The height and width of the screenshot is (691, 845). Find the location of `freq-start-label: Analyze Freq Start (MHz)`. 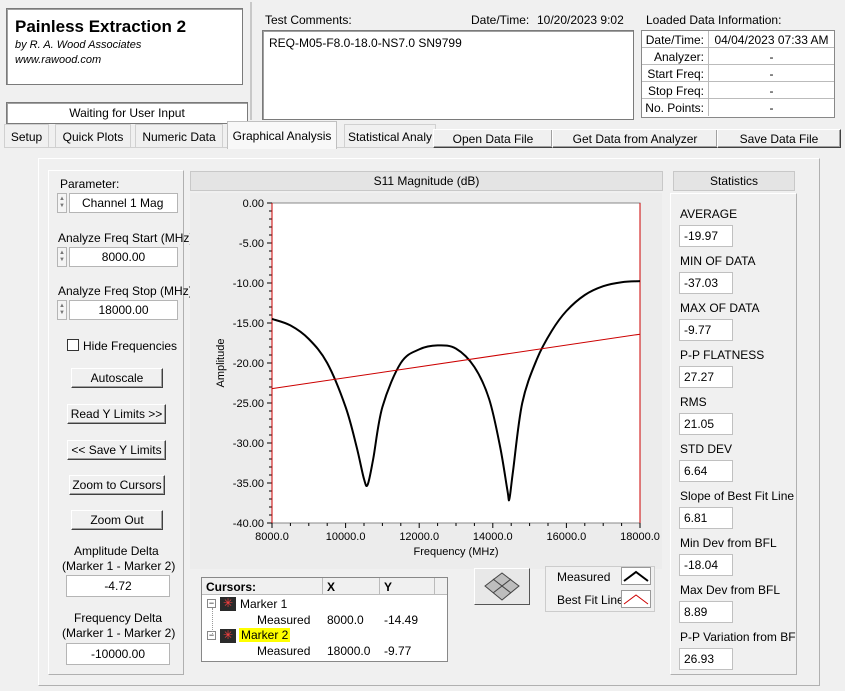

freq-start-label: Analyze Freq Start (MHz) is located at coordinates (126, 238).